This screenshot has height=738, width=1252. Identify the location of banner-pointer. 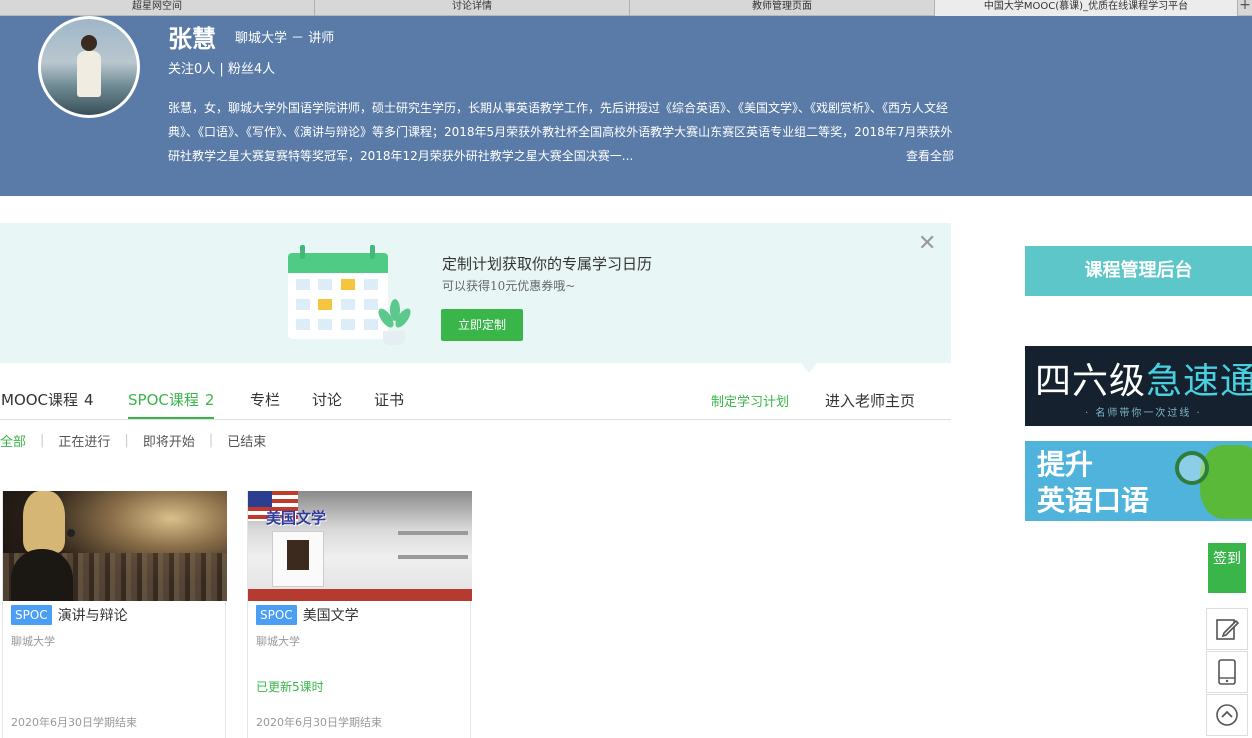
(809, 368).